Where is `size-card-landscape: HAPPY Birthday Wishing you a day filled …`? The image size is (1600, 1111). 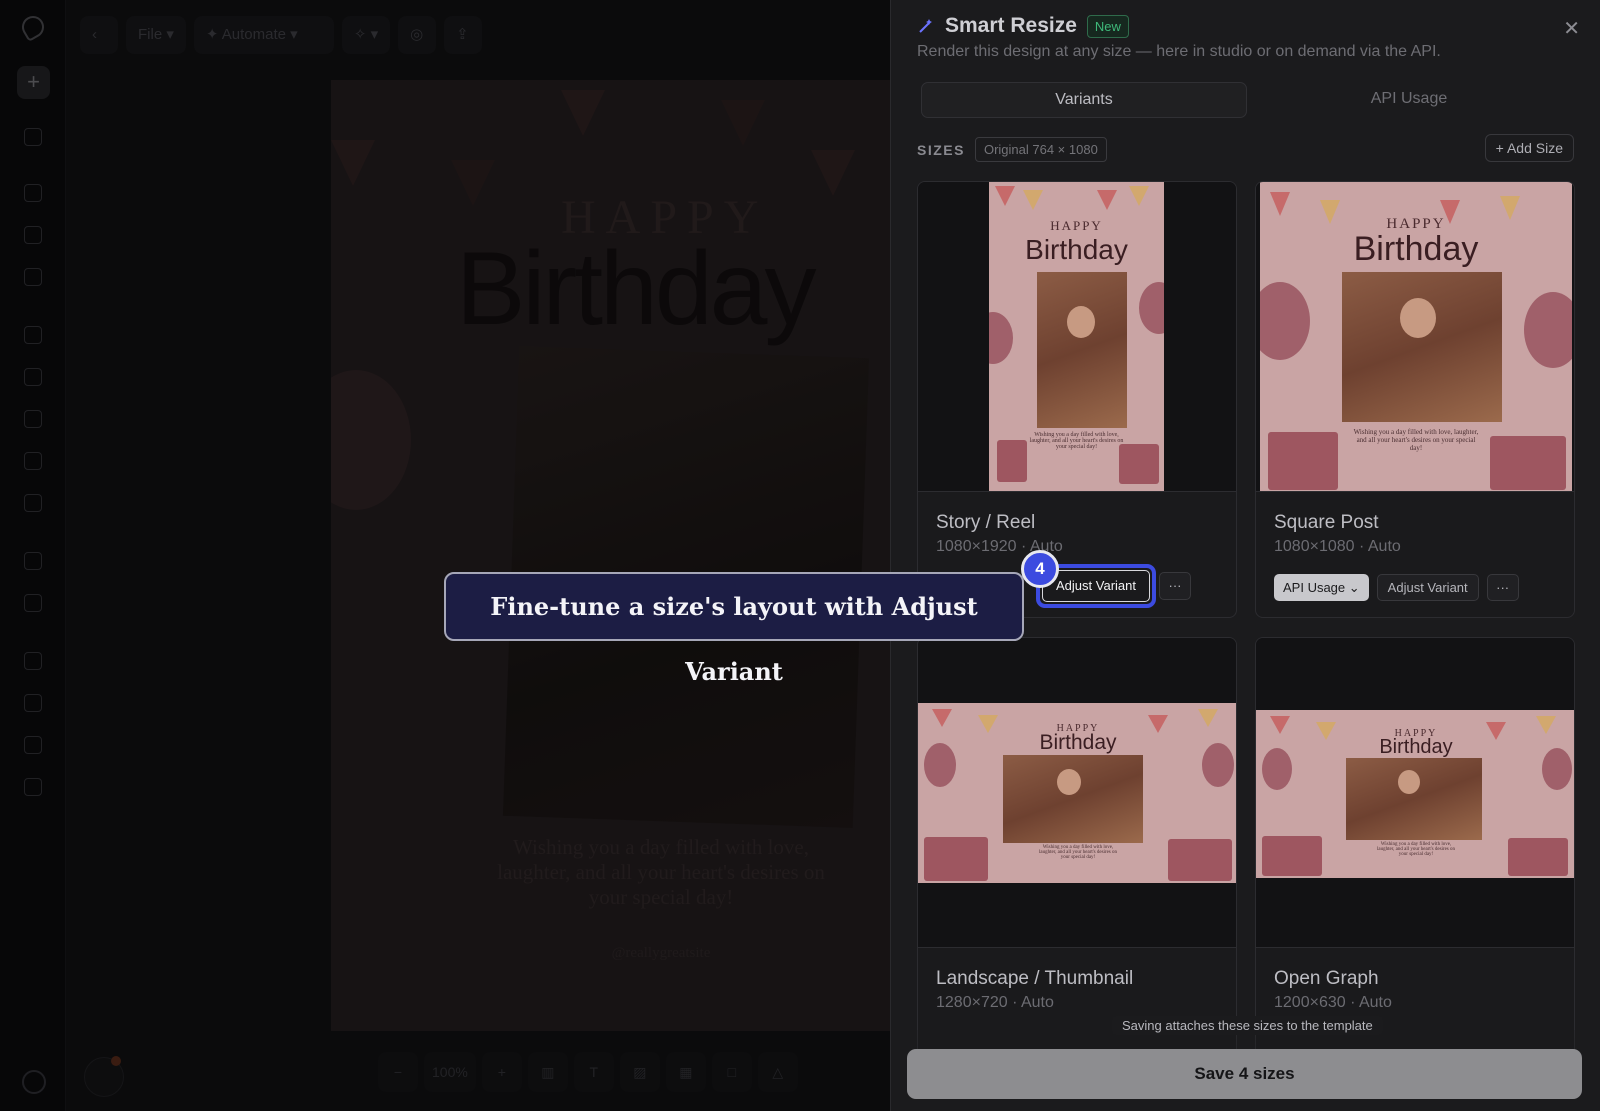
size-card-landscape: HAPPY Birthday Wishing you a day filled … is located at coordinates (1077, 847).